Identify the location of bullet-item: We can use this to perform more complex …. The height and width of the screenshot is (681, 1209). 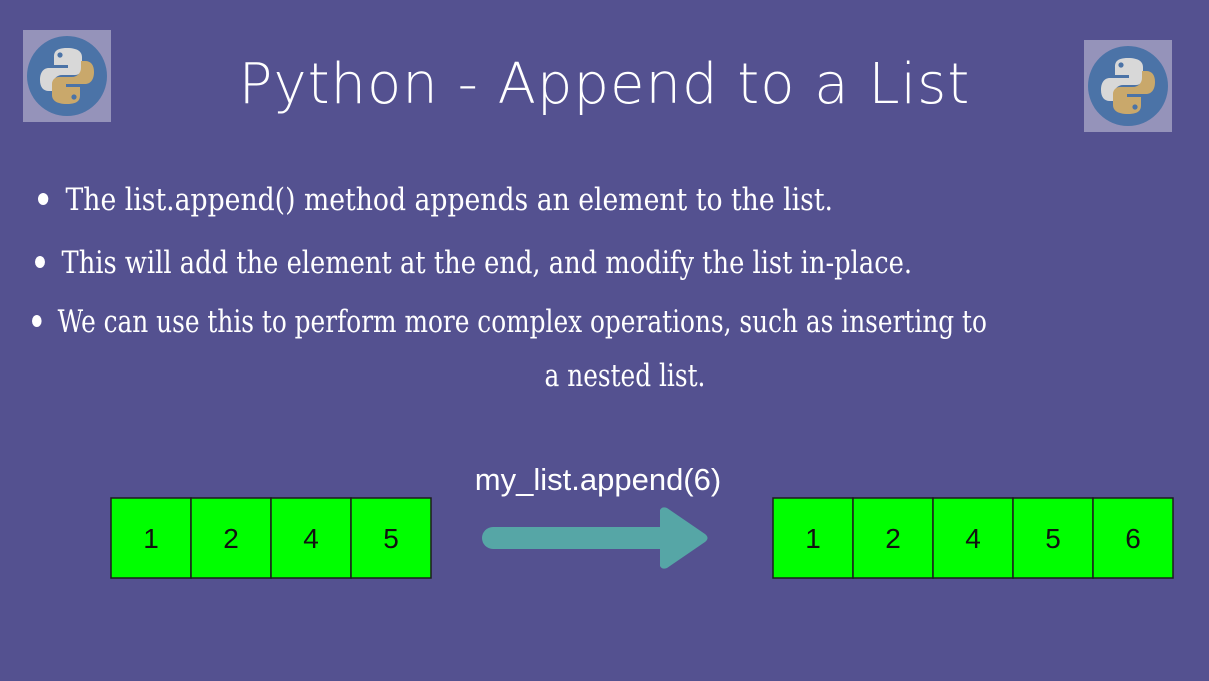
(509, 322).